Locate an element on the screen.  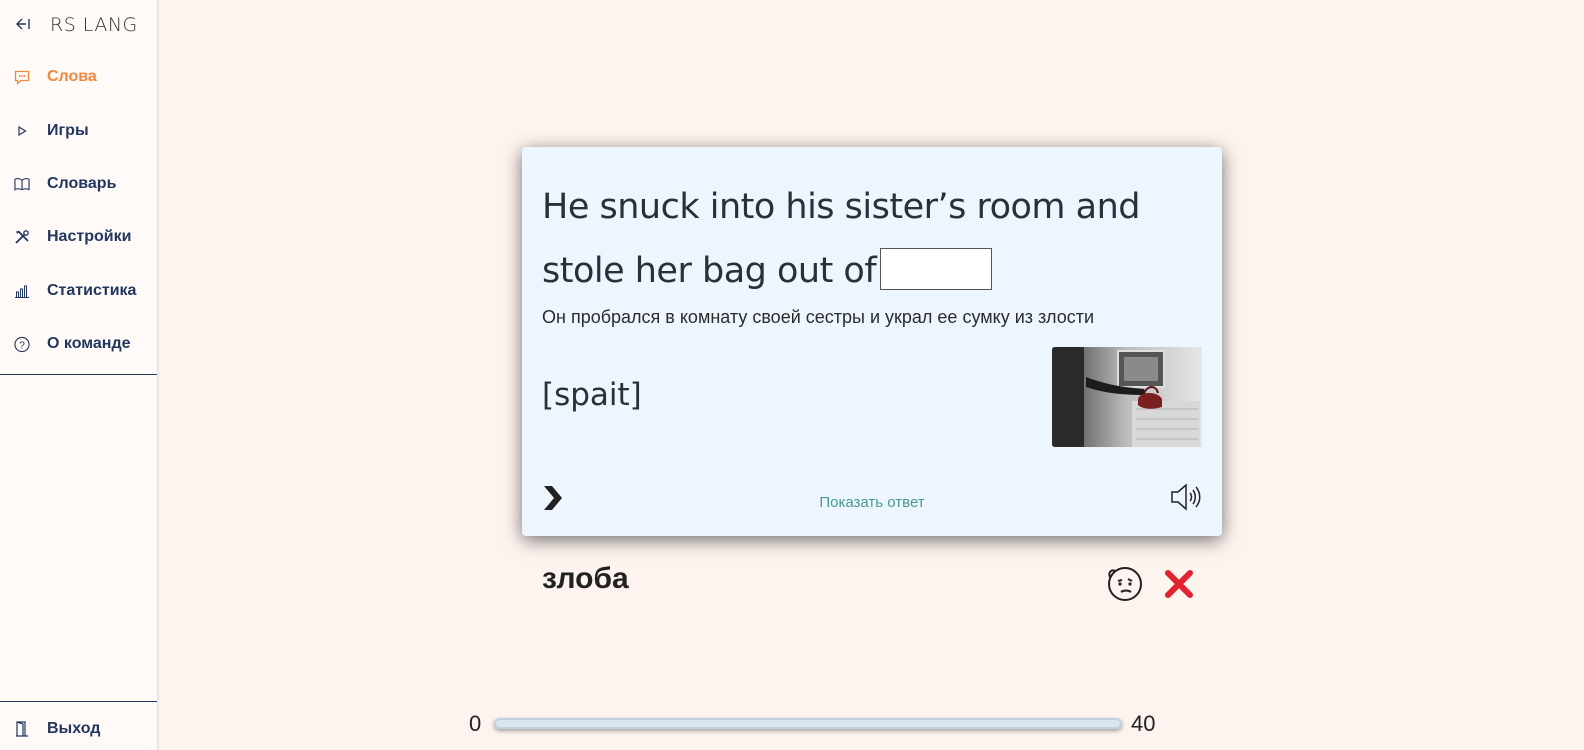
sidebar-item-label: Игры is located at coordinates (68, 130).